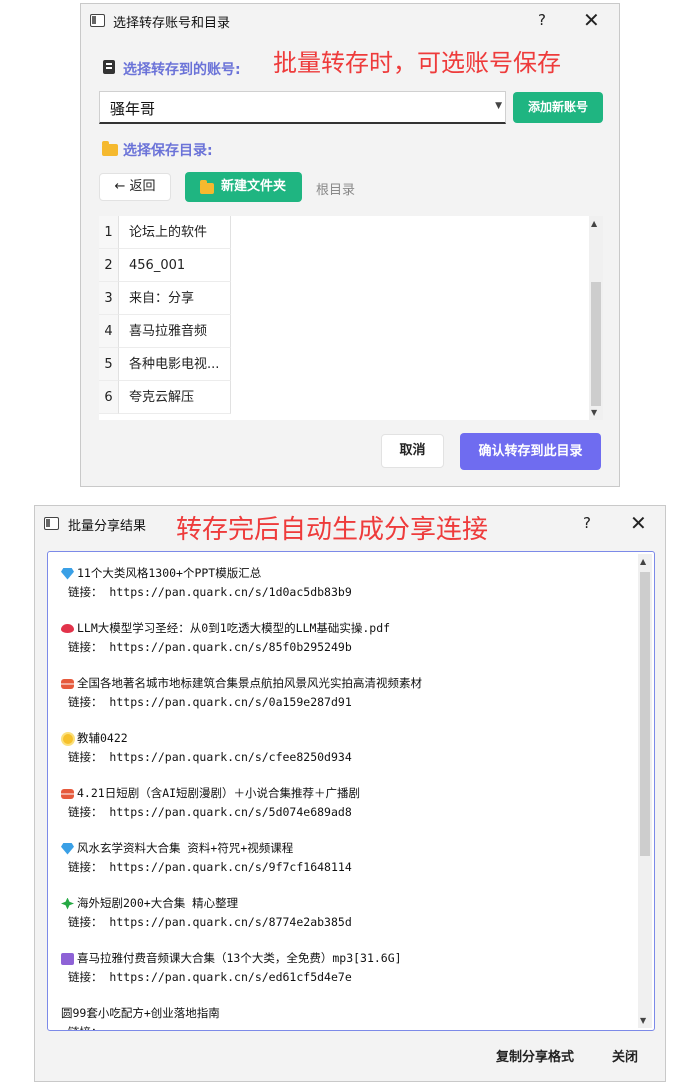  I want to click on chevron-down-icon: ▼, so click(498, 106).